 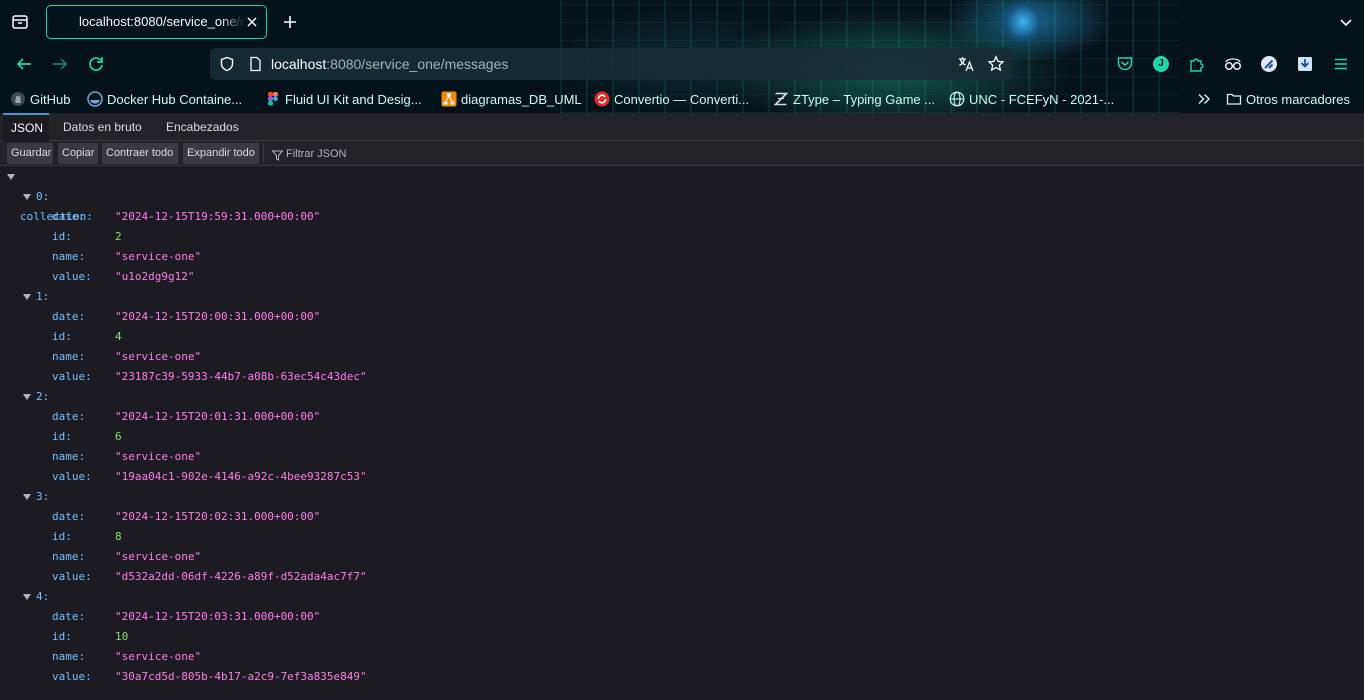 I want to click on close-icon, so click(x=252, y=22).